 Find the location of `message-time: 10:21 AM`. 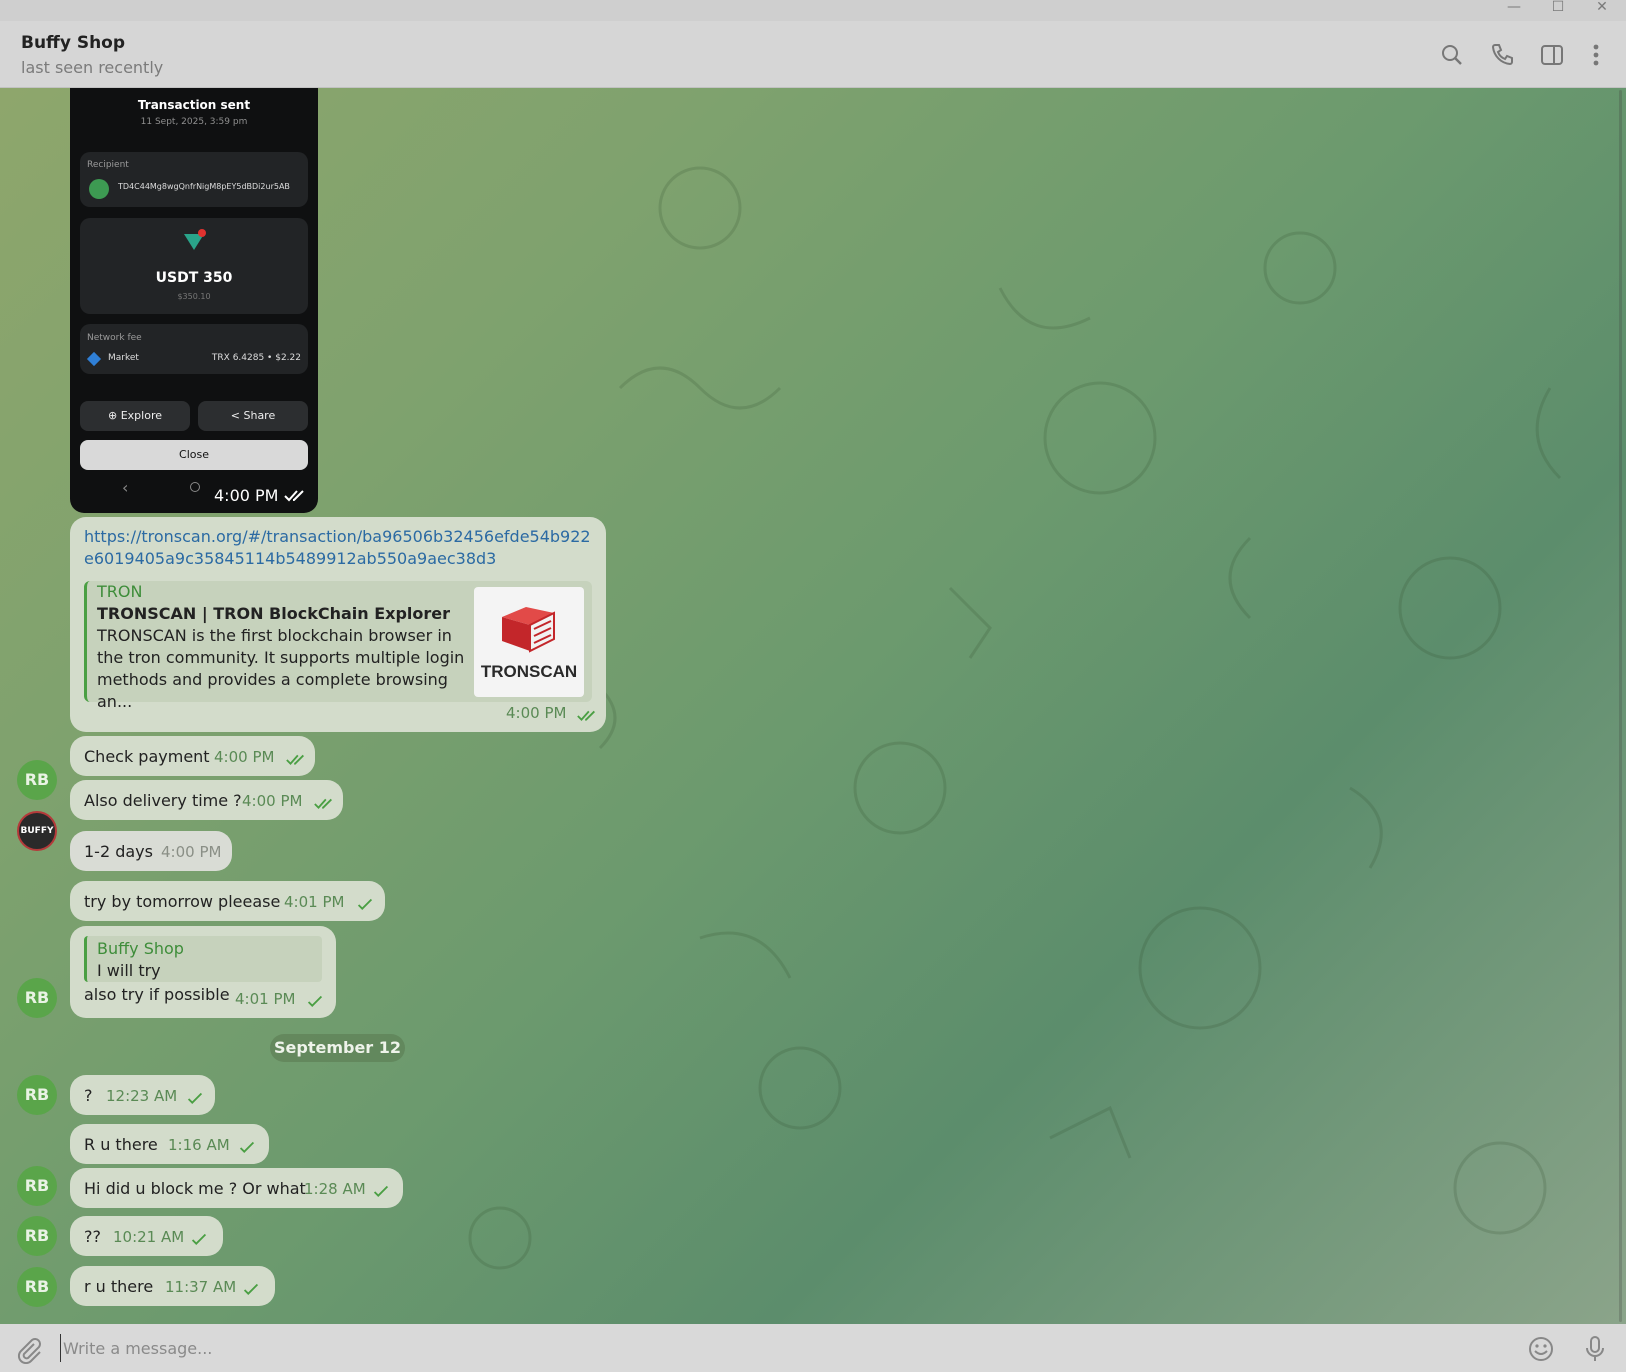

message-time: 10:21 AM is located at coordinates (149, 1237).